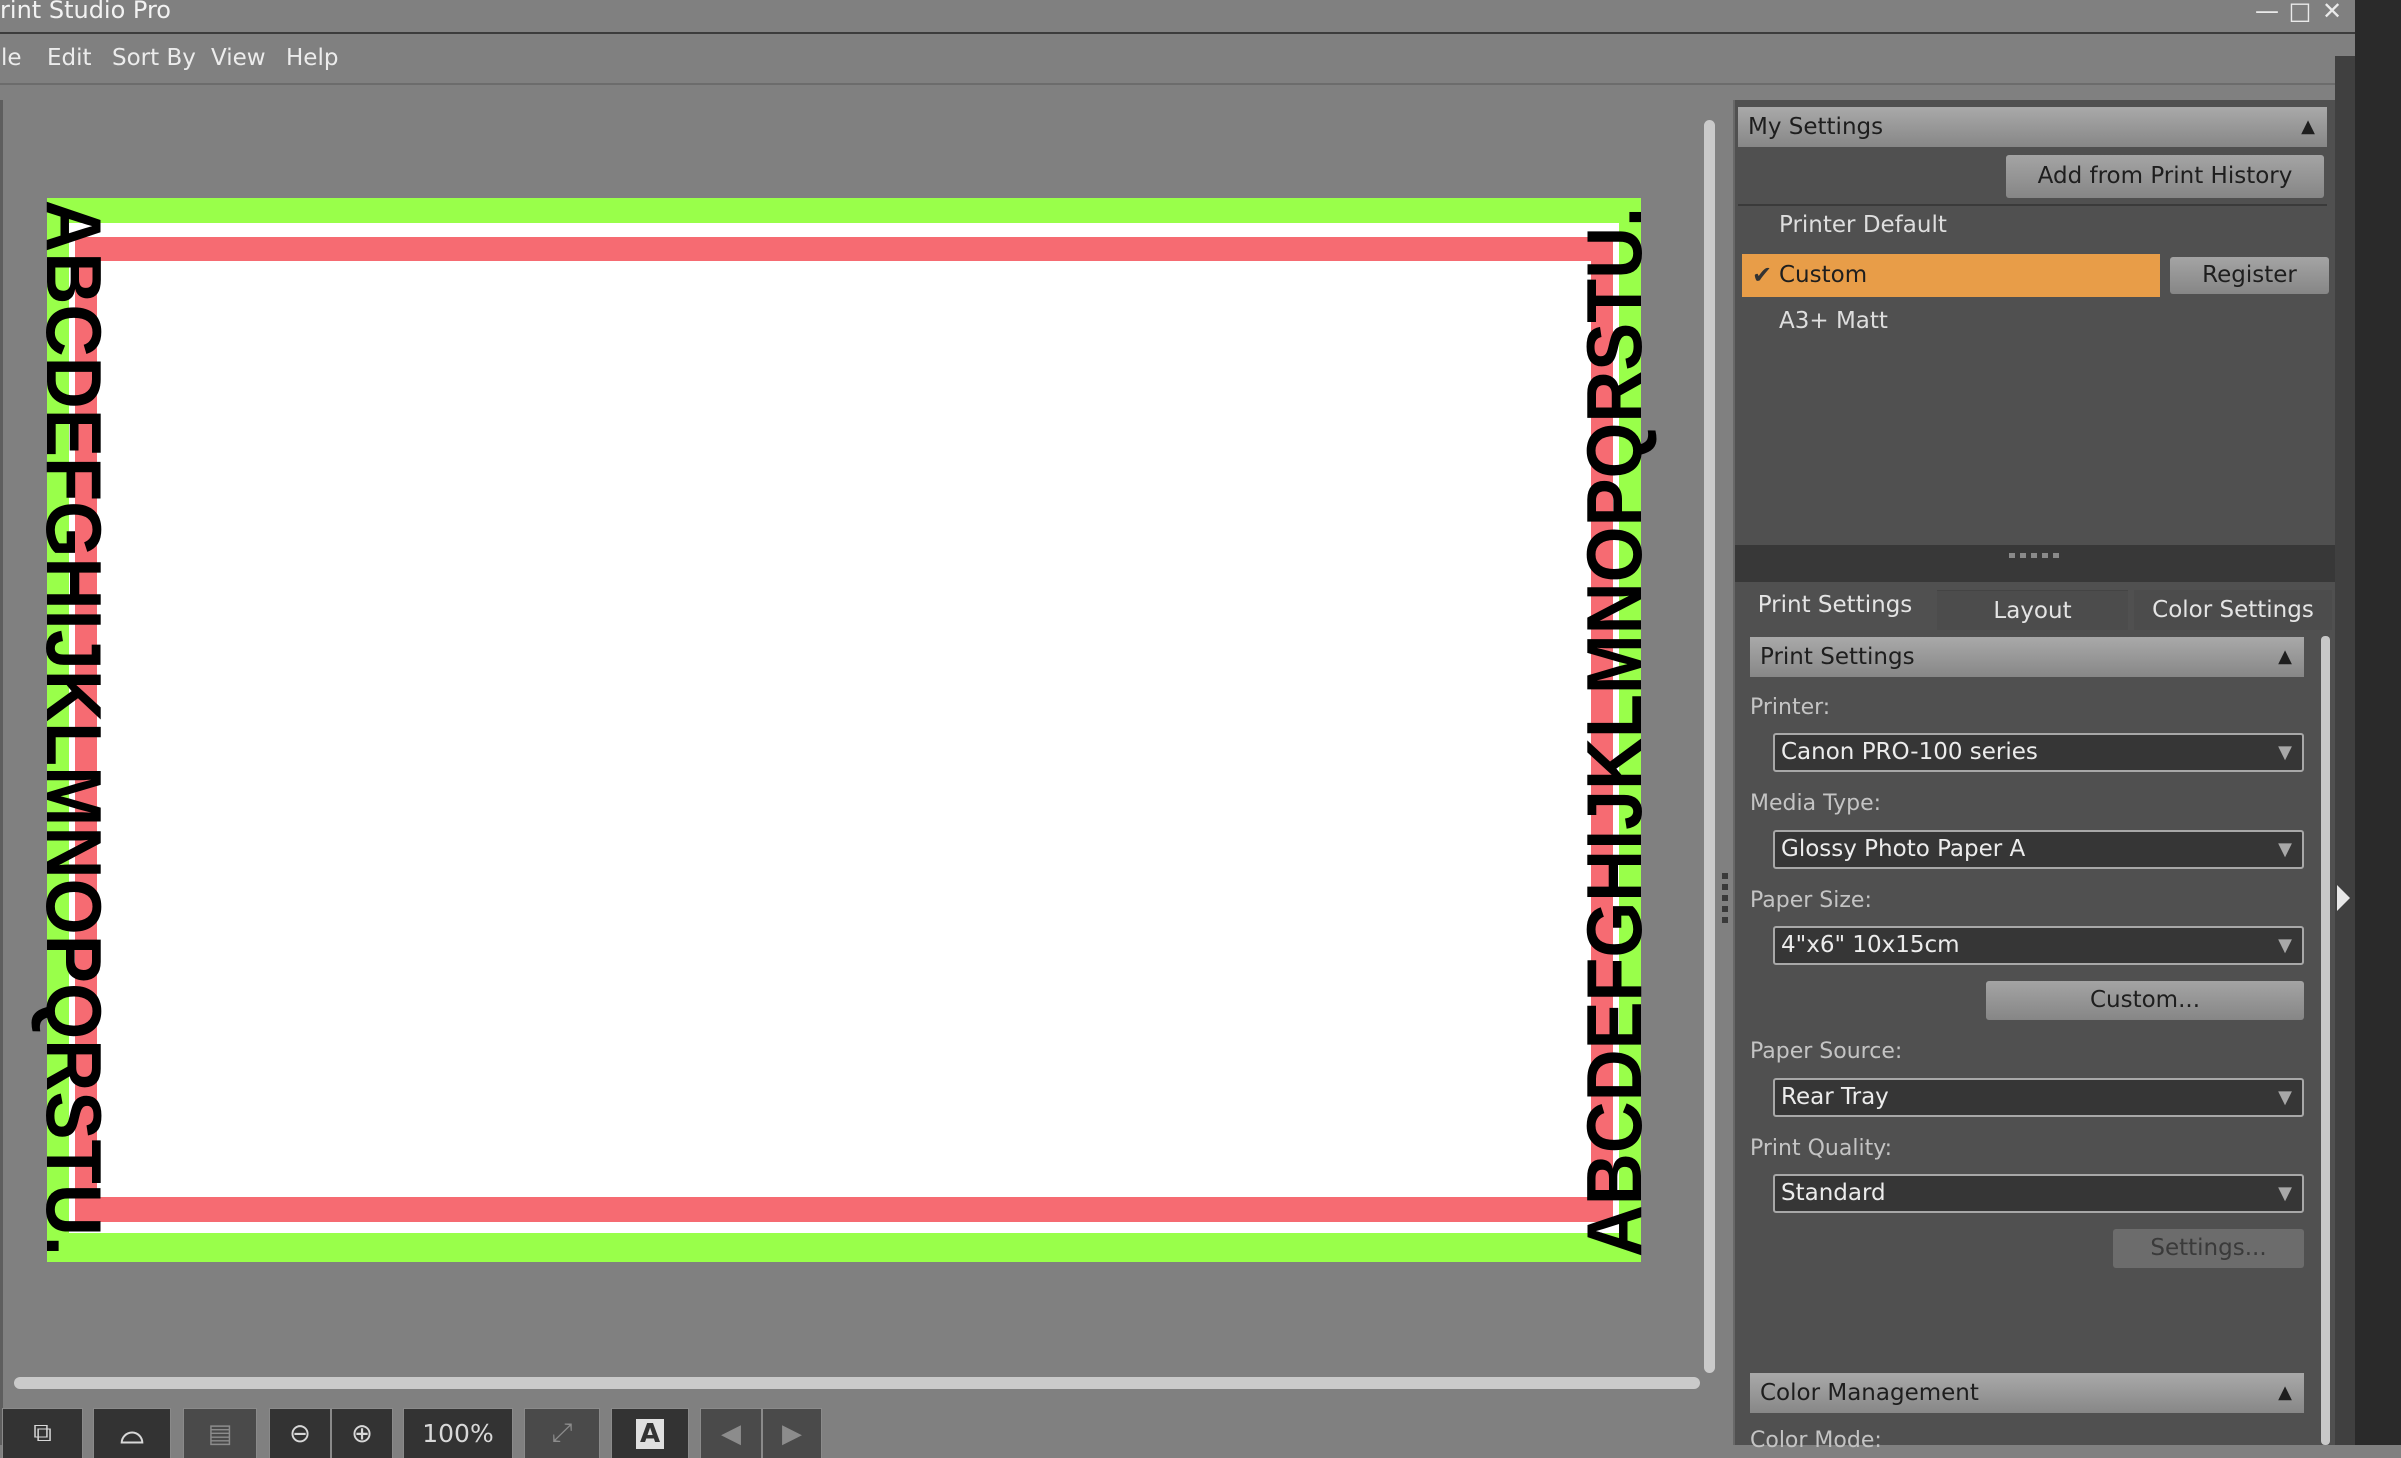  I want to click on preview-horizontal-scrollbar, so click(857, 1383).